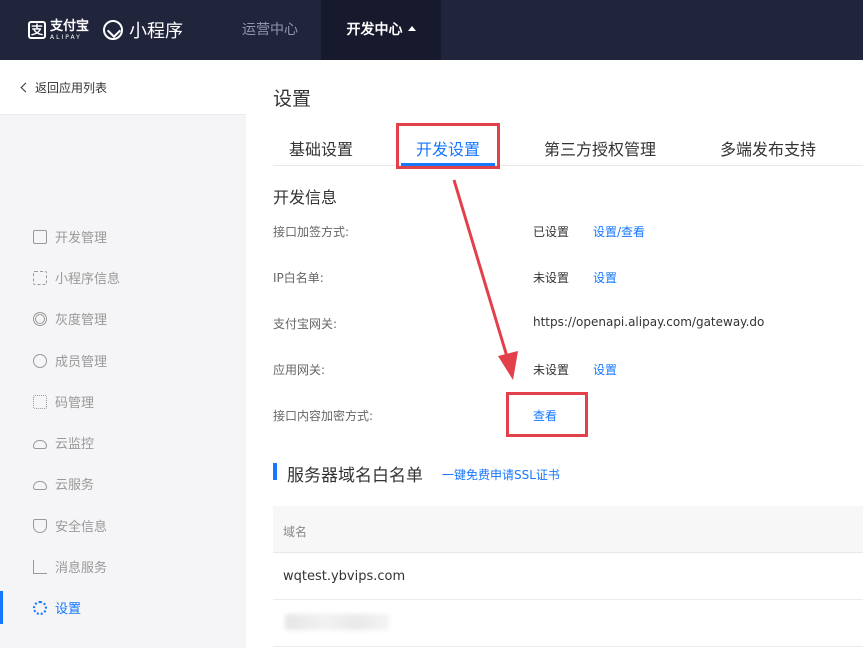  I want to click on sidebar-item-miniprogram-info: 小程序信息, so click(123, 277).